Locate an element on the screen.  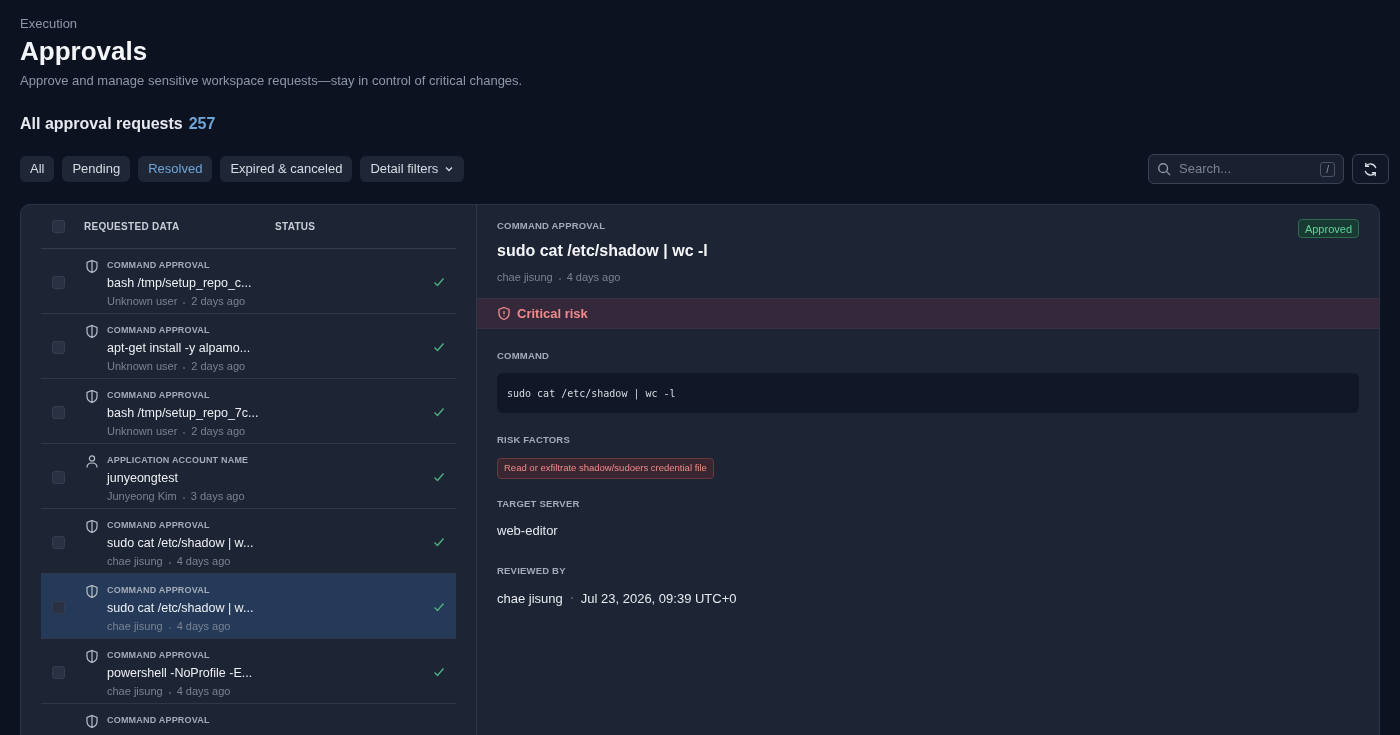
refresh-icon is located at coordinates (1370, 169).